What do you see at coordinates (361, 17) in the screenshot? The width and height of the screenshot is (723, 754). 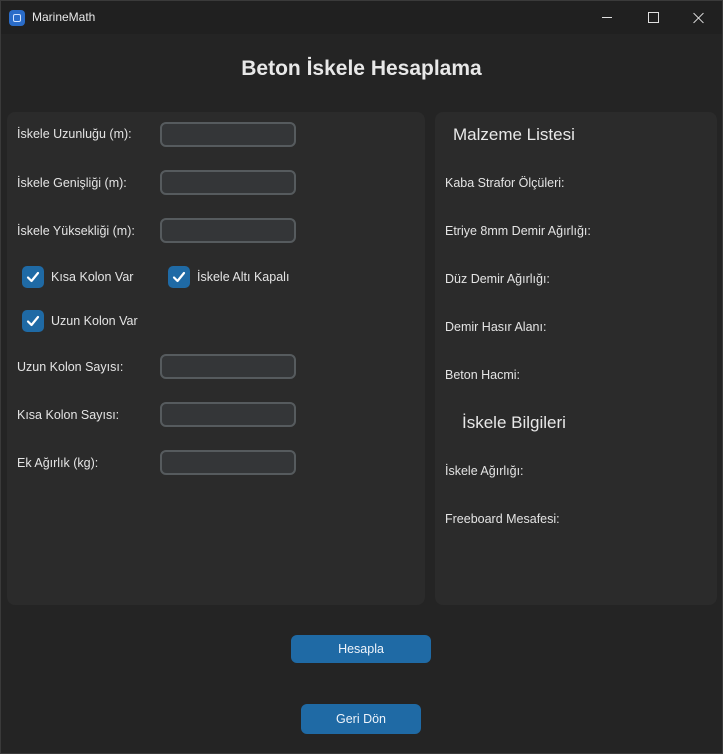 I see `title-bar: MarineMath` at bounding box center [361, 17].